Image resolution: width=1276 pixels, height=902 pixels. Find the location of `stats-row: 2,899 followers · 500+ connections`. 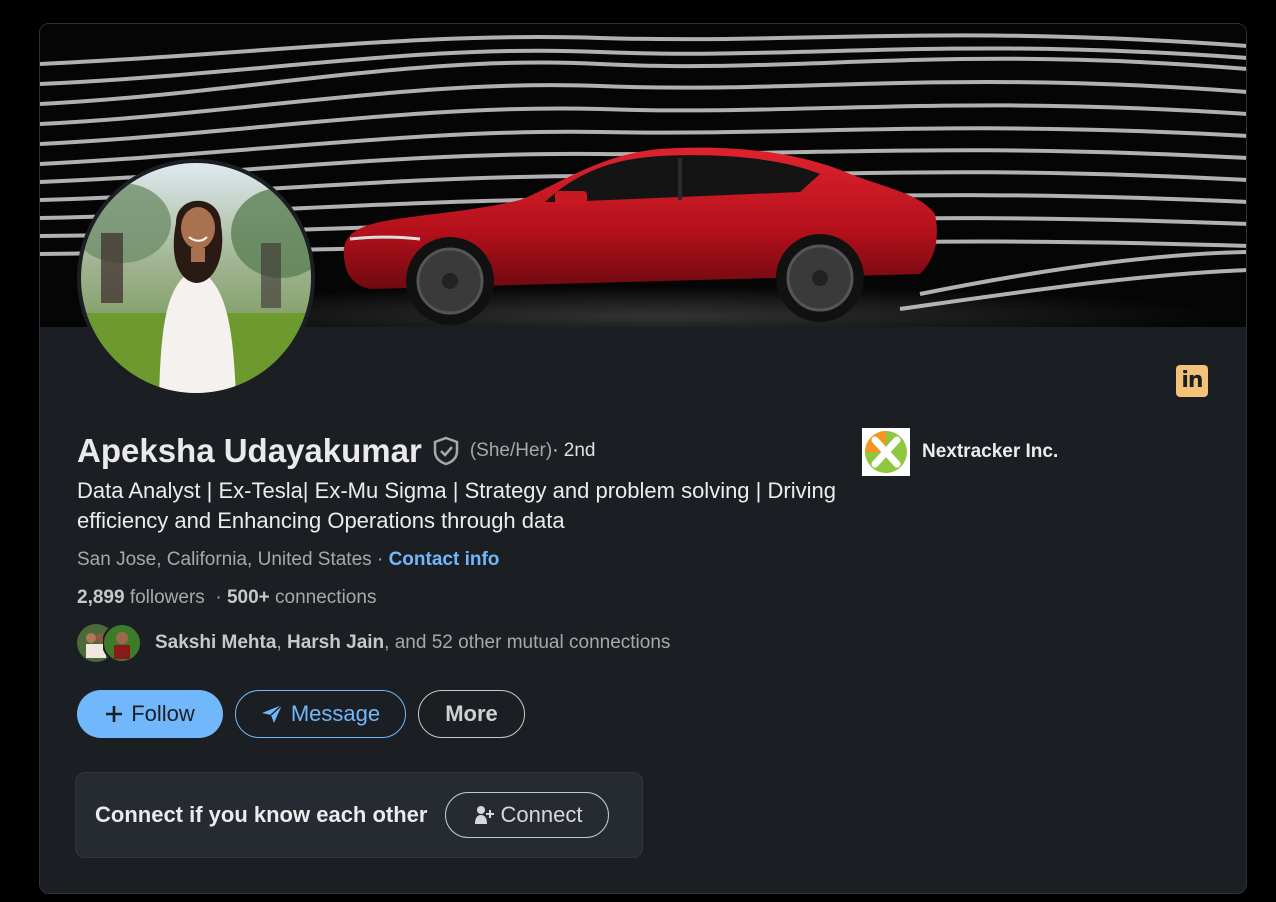

stats-row: 2,899 followers · 500+ connections is located at coordinates (226, 598).